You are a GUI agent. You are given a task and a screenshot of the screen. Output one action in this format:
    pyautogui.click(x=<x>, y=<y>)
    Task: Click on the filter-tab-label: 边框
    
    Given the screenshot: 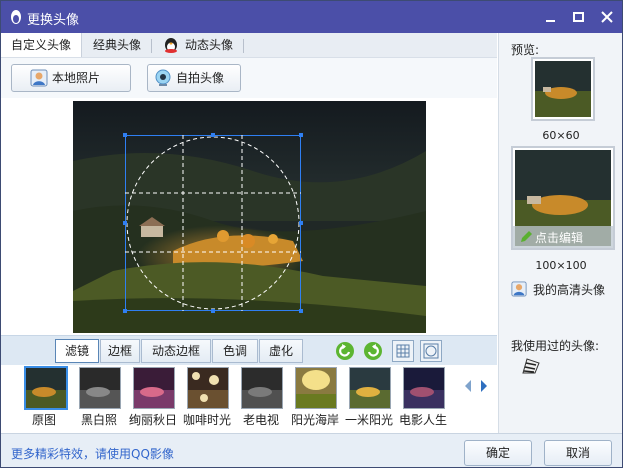 What is the action you would take?
    pyautogui.click(x=119, y=351)
    